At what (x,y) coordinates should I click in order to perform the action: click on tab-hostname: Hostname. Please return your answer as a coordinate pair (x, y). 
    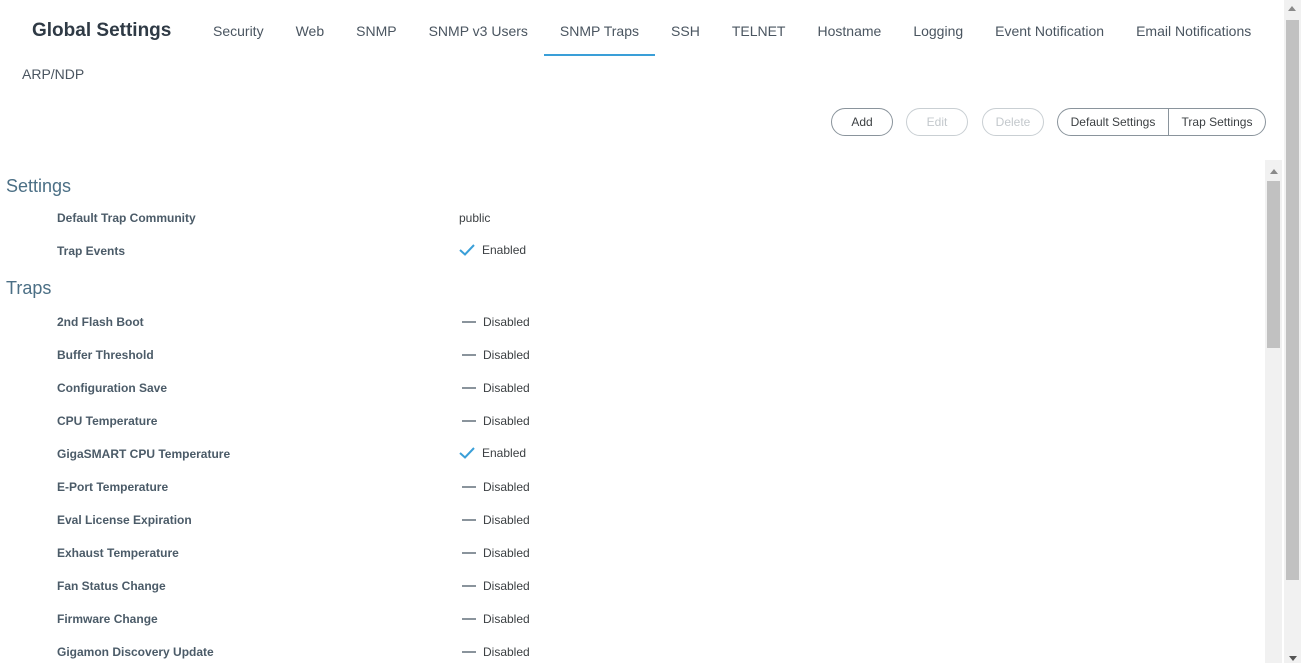
    Looking at the image, I should click on (850, 28).